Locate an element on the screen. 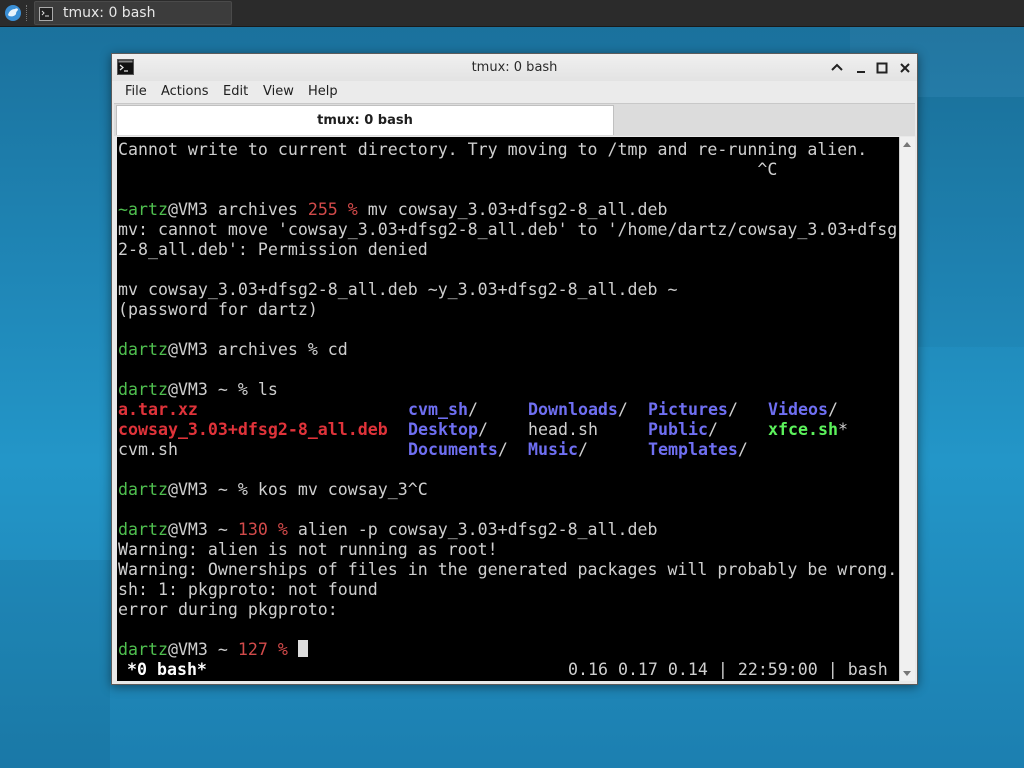  ls-entry: cvm_sh/ is located at coordinates (443, 409).